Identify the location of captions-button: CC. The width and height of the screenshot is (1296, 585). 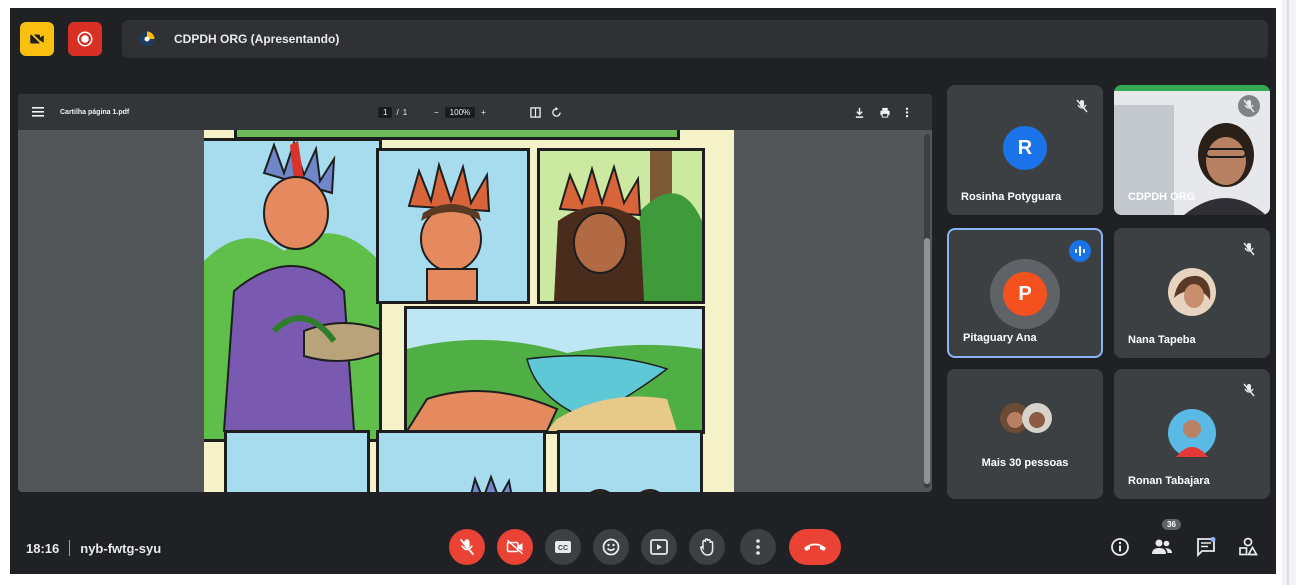
(563, 547).